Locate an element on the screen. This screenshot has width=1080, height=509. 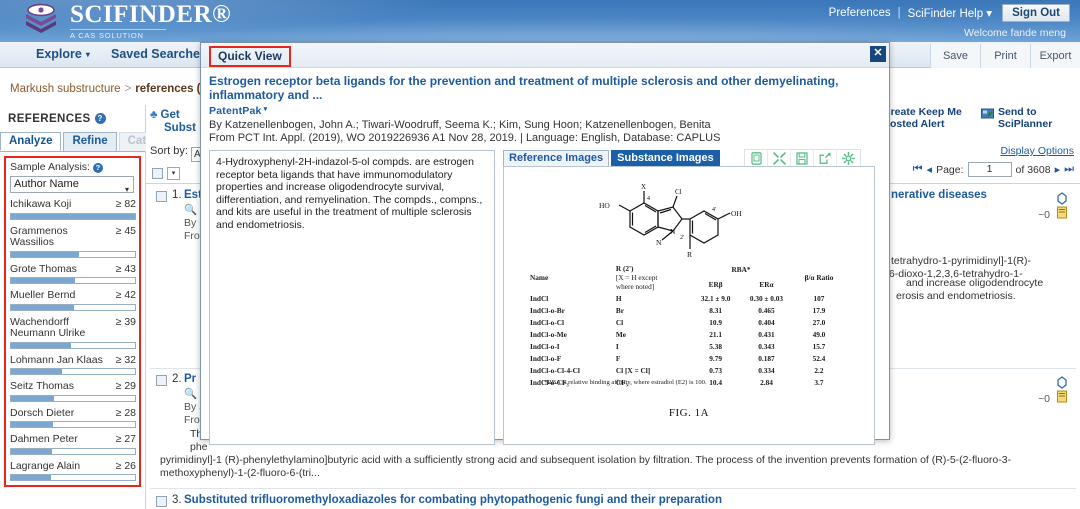
next-page-icon: ▸ is located at coordinates (1058, 169).